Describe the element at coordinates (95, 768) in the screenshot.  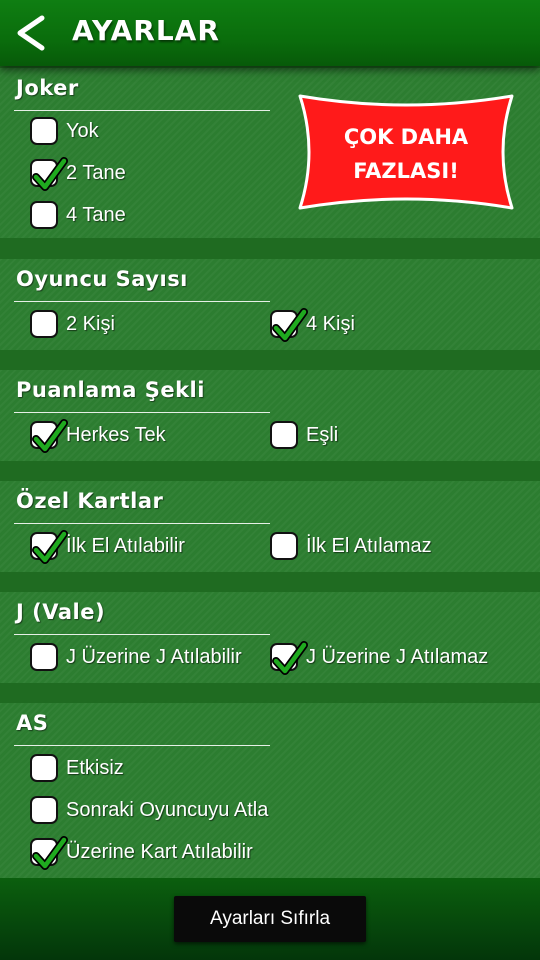
I see `option-label: Etkisiz` at that location.